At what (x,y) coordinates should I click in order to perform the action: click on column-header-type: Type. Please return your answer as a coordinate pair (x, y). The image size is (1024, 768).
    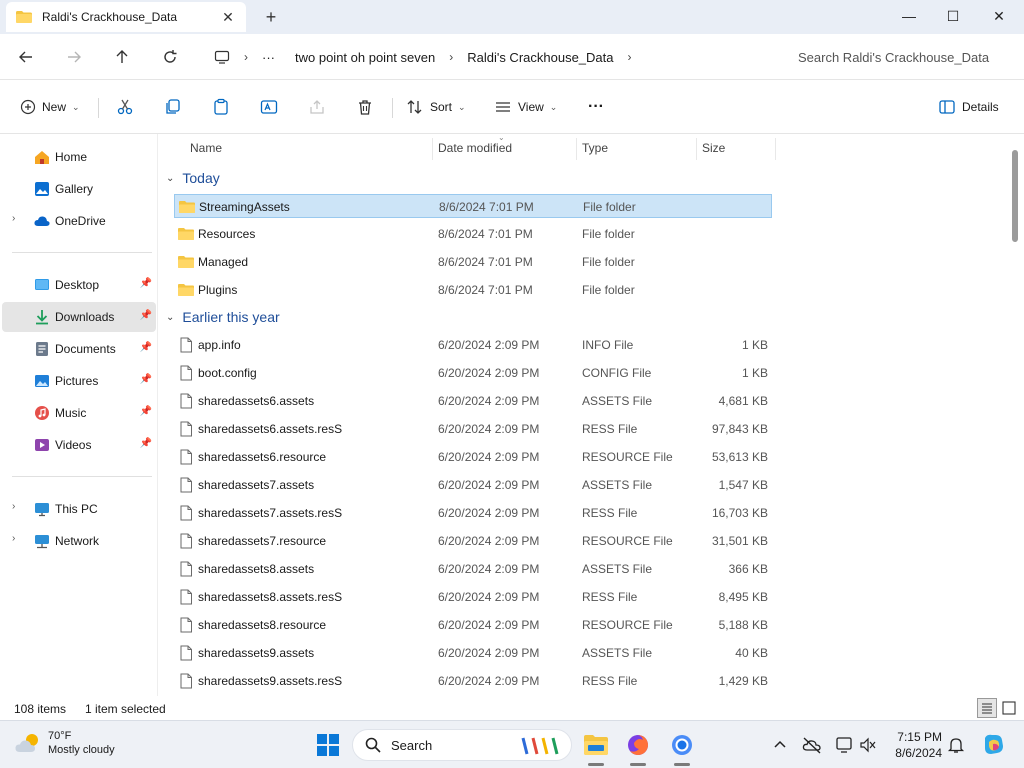
    Looking at the image, I should click on (595, 148).